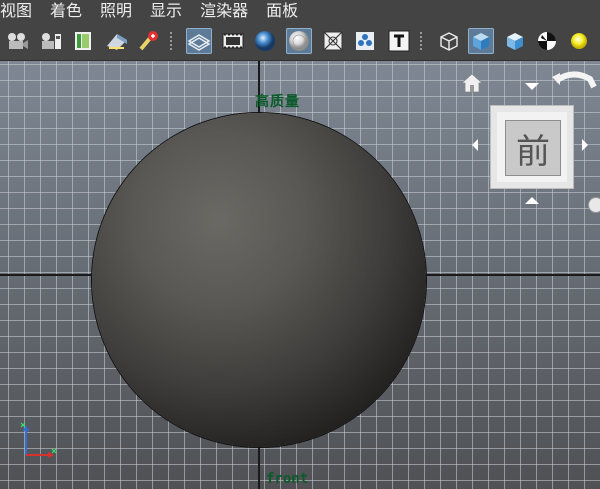 This screenshot has height=489, width=600. What do you see at coordinates (66, 11) in the screenshot?
I see `menu-shading: 着色` at bounding box center [66, 11].